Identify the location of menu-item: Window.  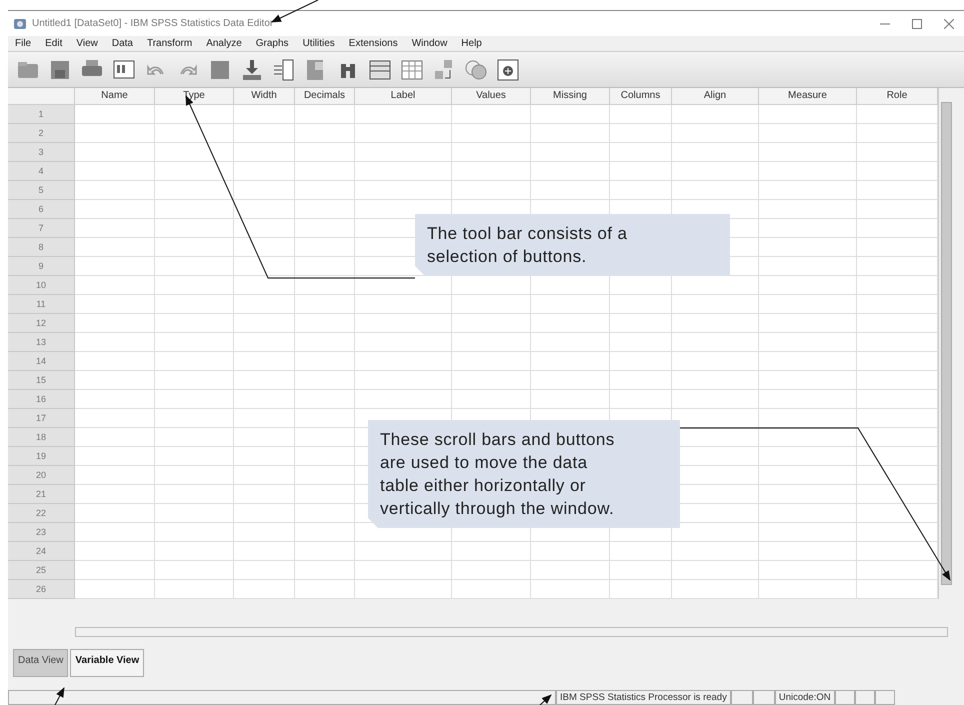
(429, 43).